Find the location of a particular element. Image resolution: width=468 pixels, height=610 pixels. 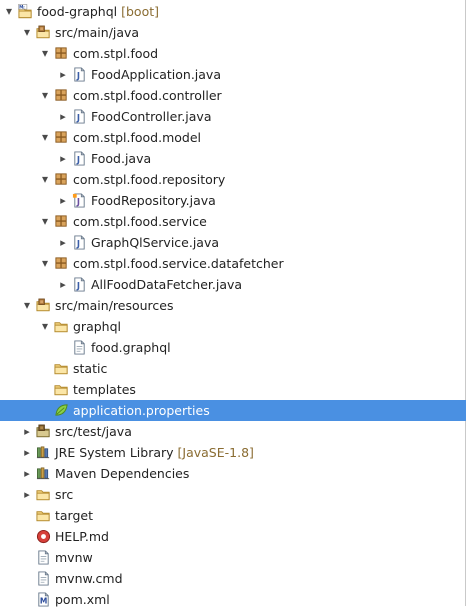

tree-item: ▸ J Food.java is located at coordinates (233, 158).